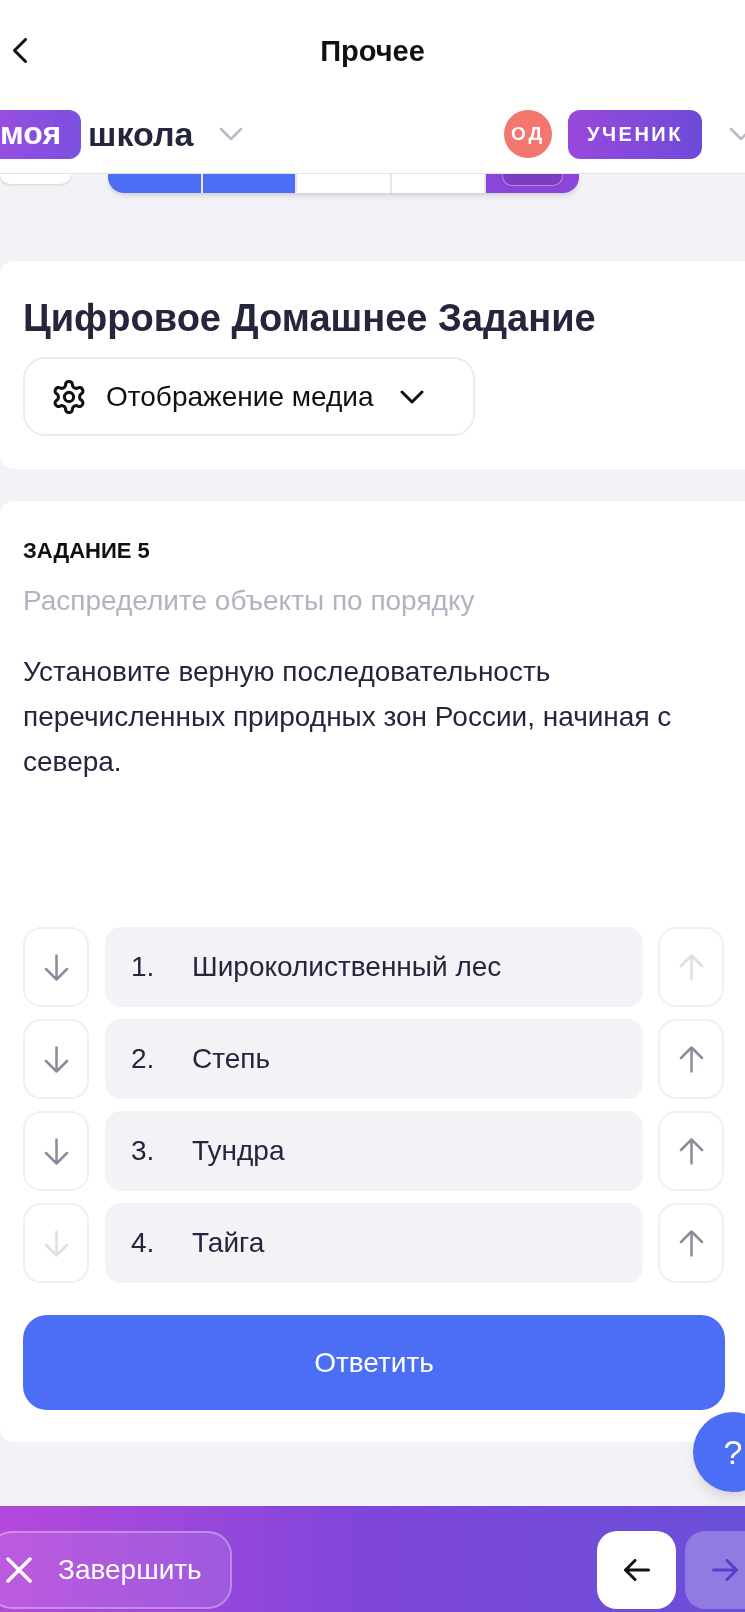 Image resolution: width=745 pixels, height=1612 pixels. What do you see at coordinates (41, 134) in the screenshot?
I see `logo-badge: моя` at bounding box center [41, 134].